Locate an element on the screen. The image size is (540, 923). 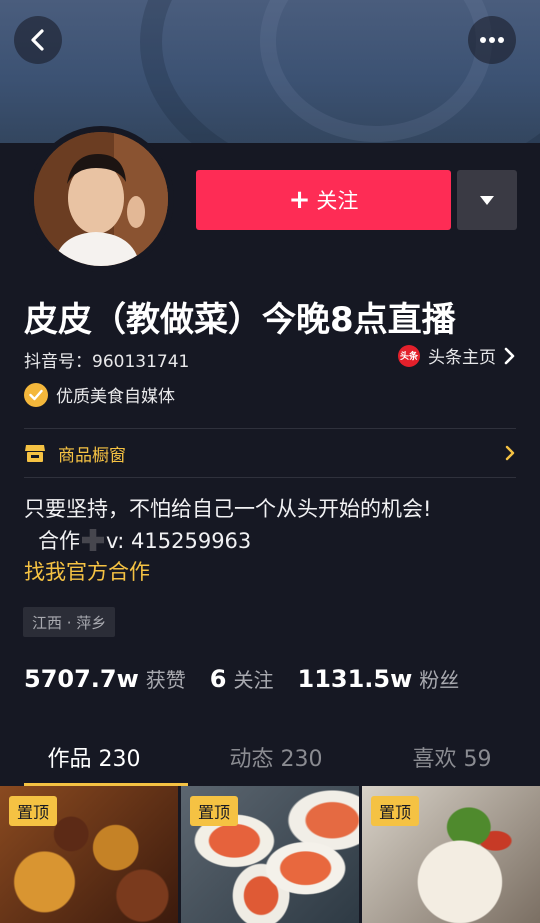
location-tag: 江西 · 萍乡 is located at coordinates (69, 622).